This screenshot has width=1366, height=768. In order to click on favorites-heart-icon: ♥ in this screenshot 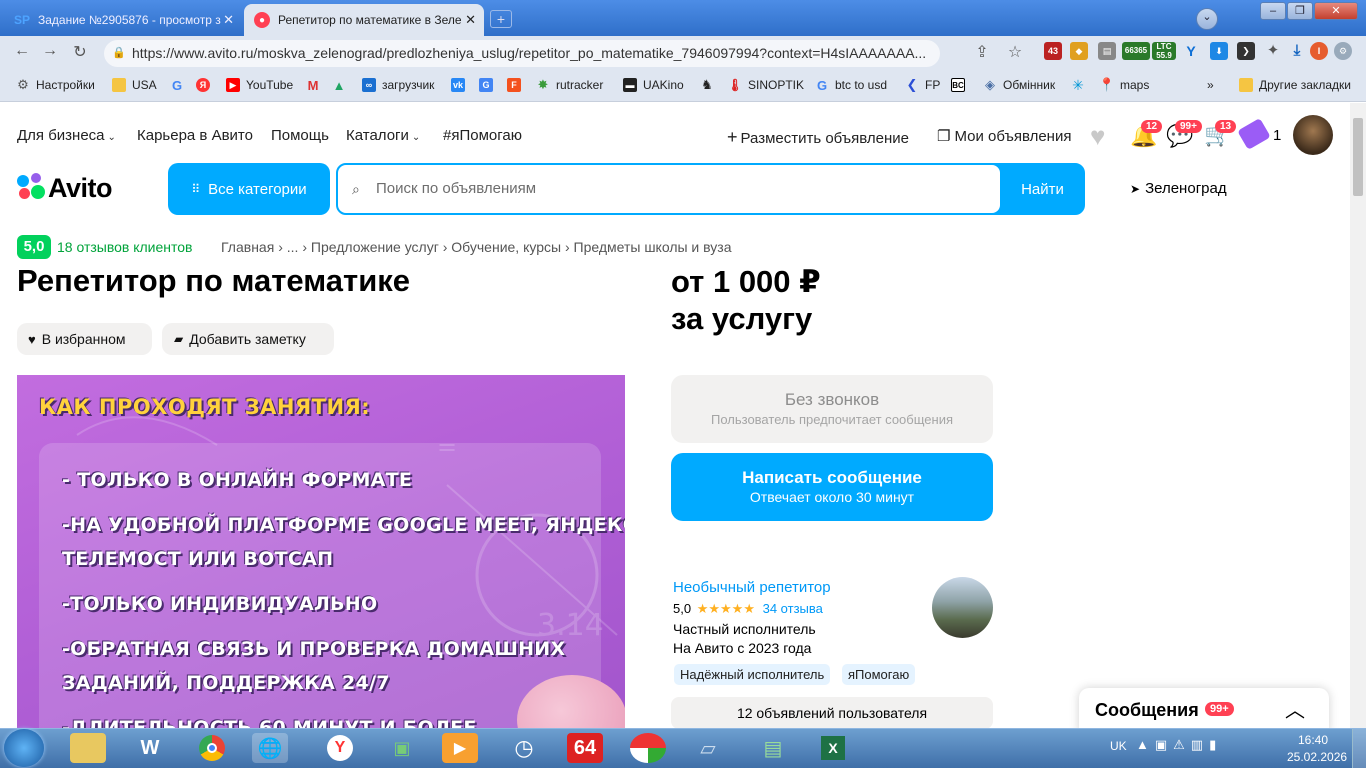, I will do `click(1097, 136)`.